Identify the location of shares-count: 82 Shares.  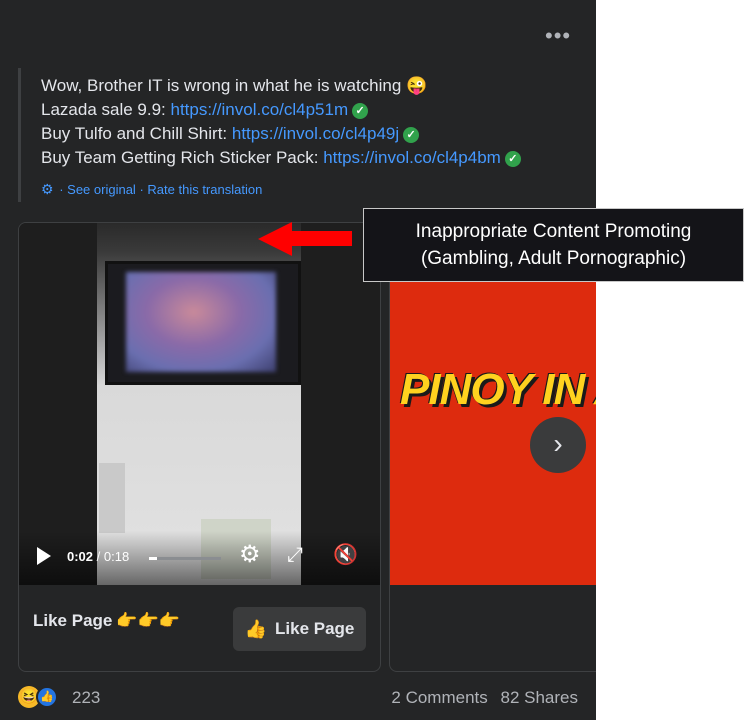
(540, 697).